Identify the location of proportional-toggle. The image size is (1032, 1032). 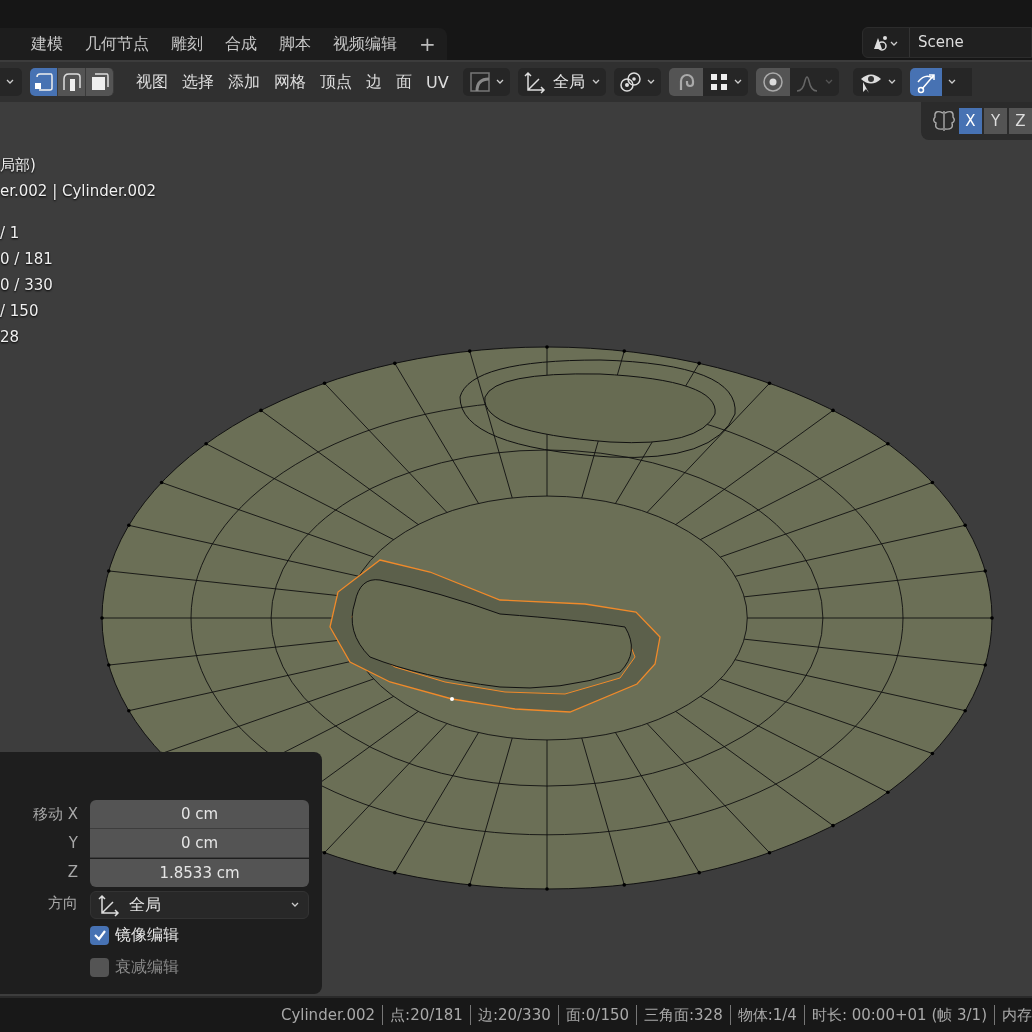
(772, 82).